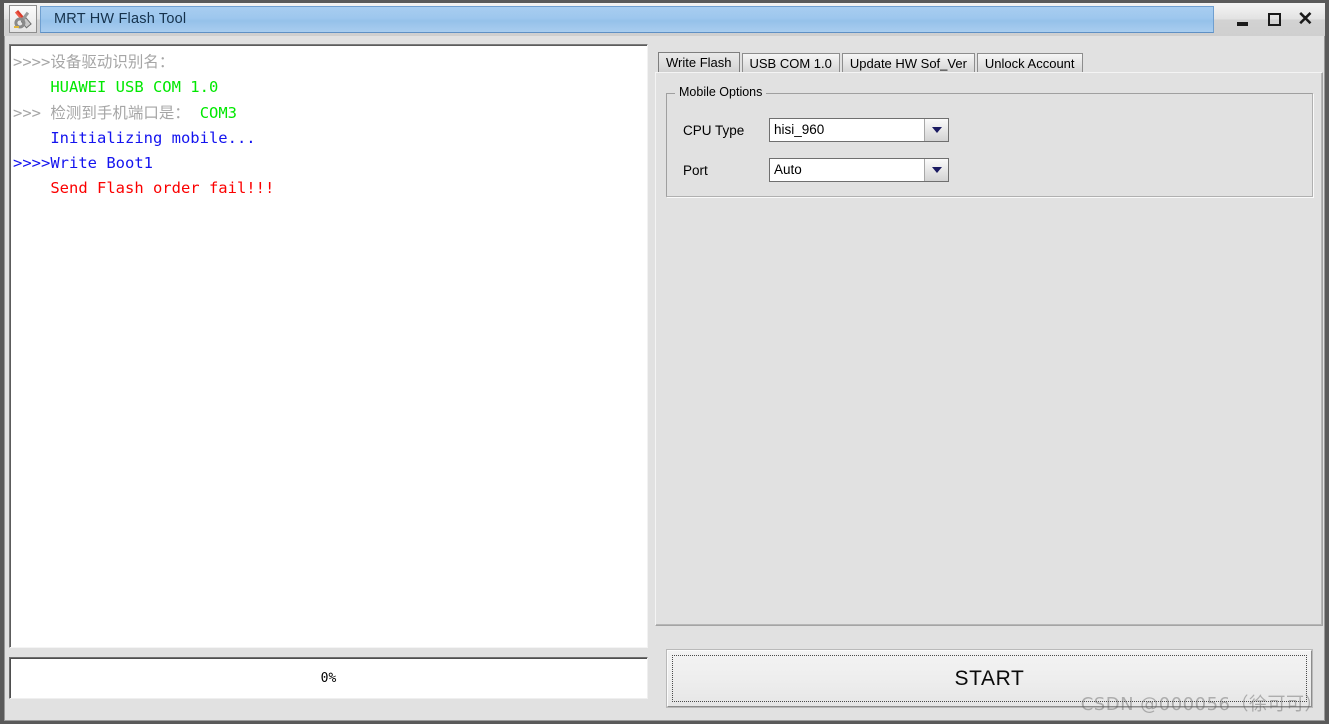 This screenshot has width=1329, height=724. I want to click on cpu-type-select: hisi_960, so click(859, 130).